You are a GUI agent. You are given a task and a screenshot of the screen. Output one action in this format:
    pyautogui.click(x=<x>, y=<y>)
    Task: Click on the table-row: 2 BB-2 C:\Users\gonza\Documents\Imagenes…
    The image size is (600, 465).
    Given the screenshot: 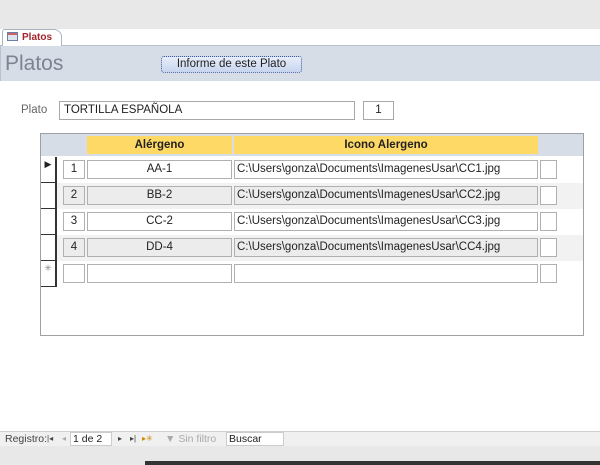 What is the action you would take?
    pyautogui.click(x=312, y=196)
    